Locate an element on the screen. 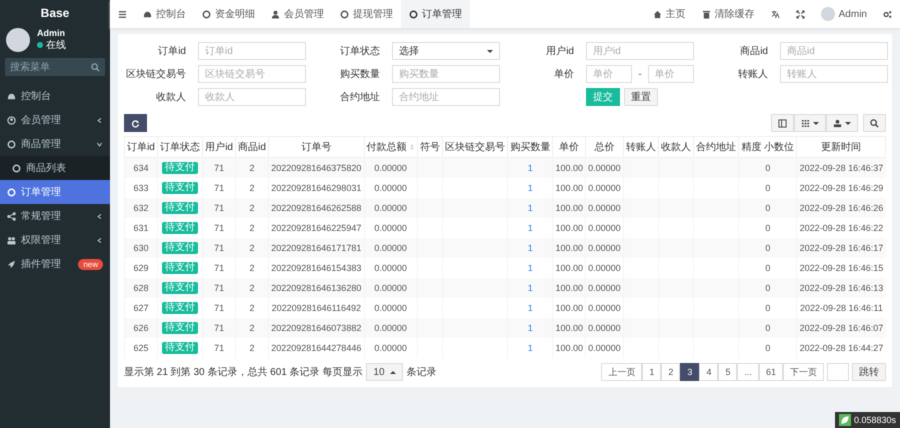 Image resolution: width=900 pixels, height=428 pixels. submenu-item: 商品列表 is located at coordinates (55, 168).